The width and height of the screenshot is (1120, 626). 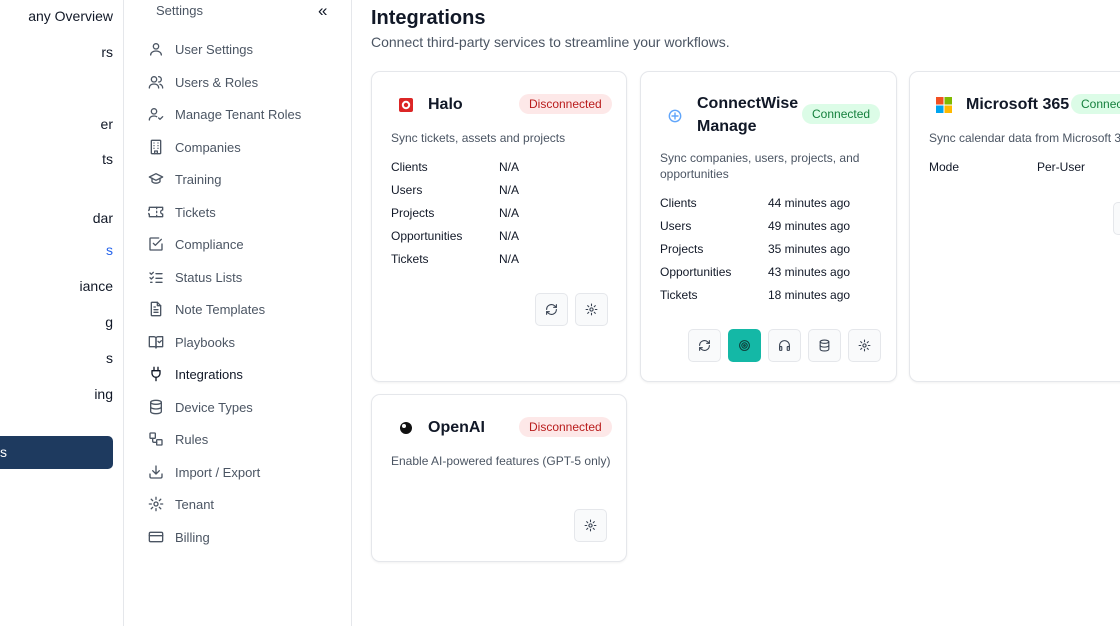 What do you see at coordinates (243, 439) in the screenshot?
I see `settings-item-rules: Rules` at bounding box center [243, 439].